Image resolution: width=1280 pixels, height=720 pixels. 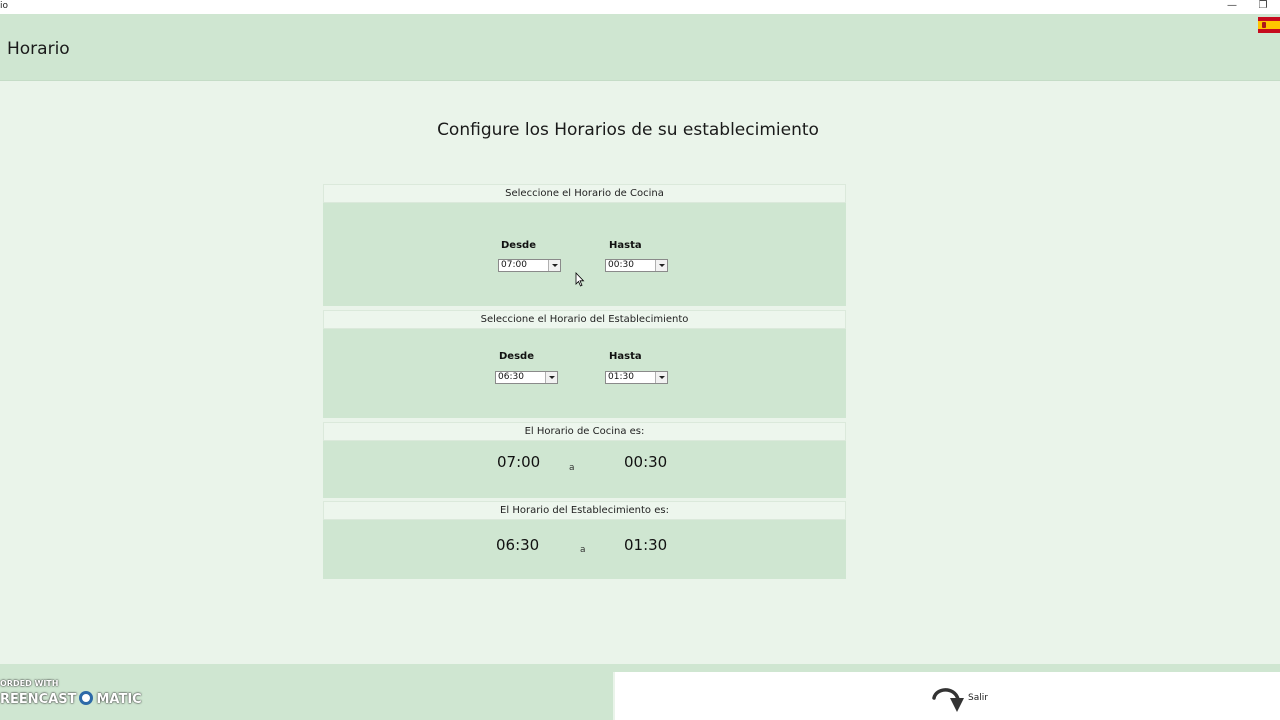 I want to click on establishment-from-label: Desde, so click(x=516, y=356).